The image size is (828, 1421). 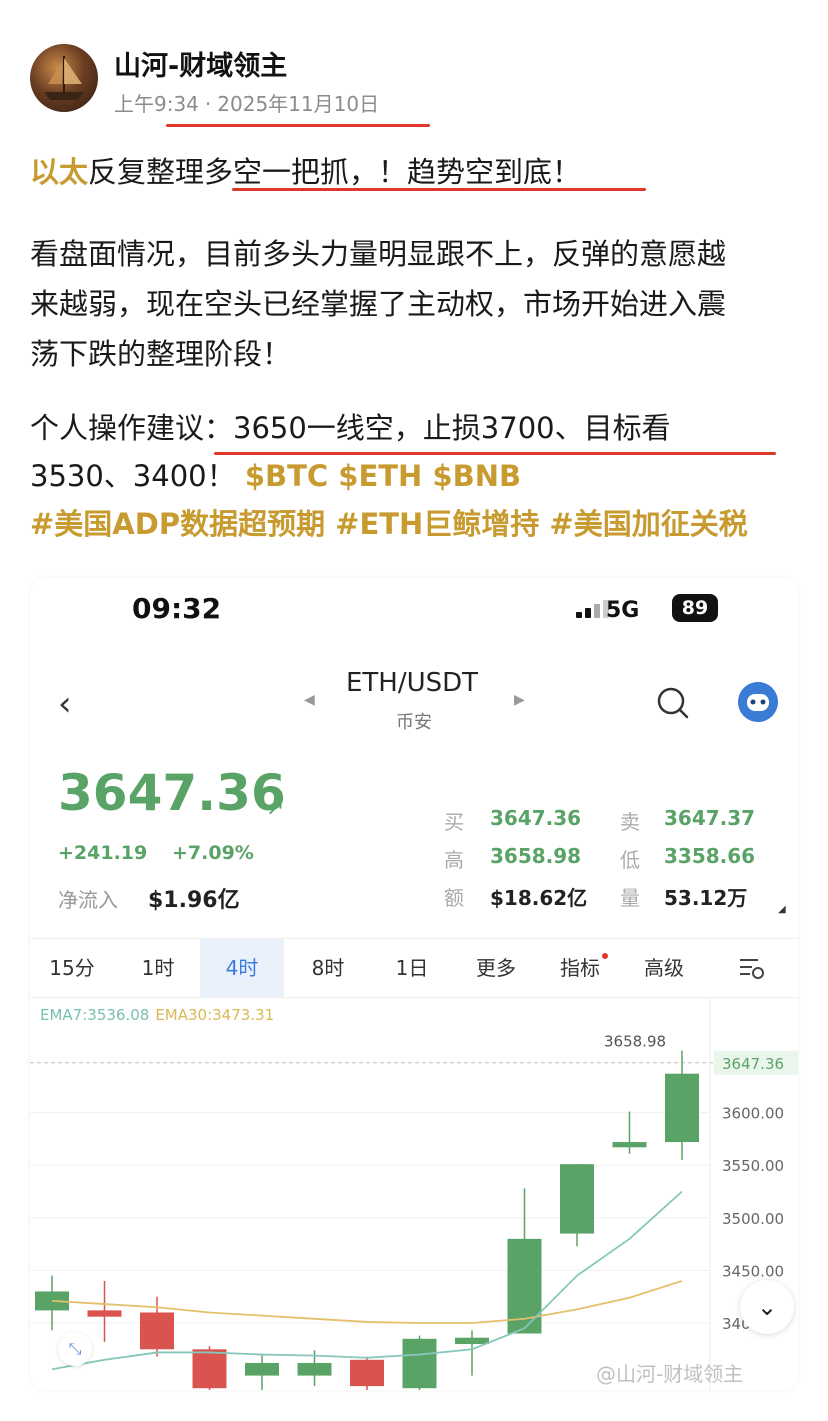 What do you see at coordinates (103, 853) in the screenshot?
I see `price-change: +241.19` at bounding box center [103, 853].